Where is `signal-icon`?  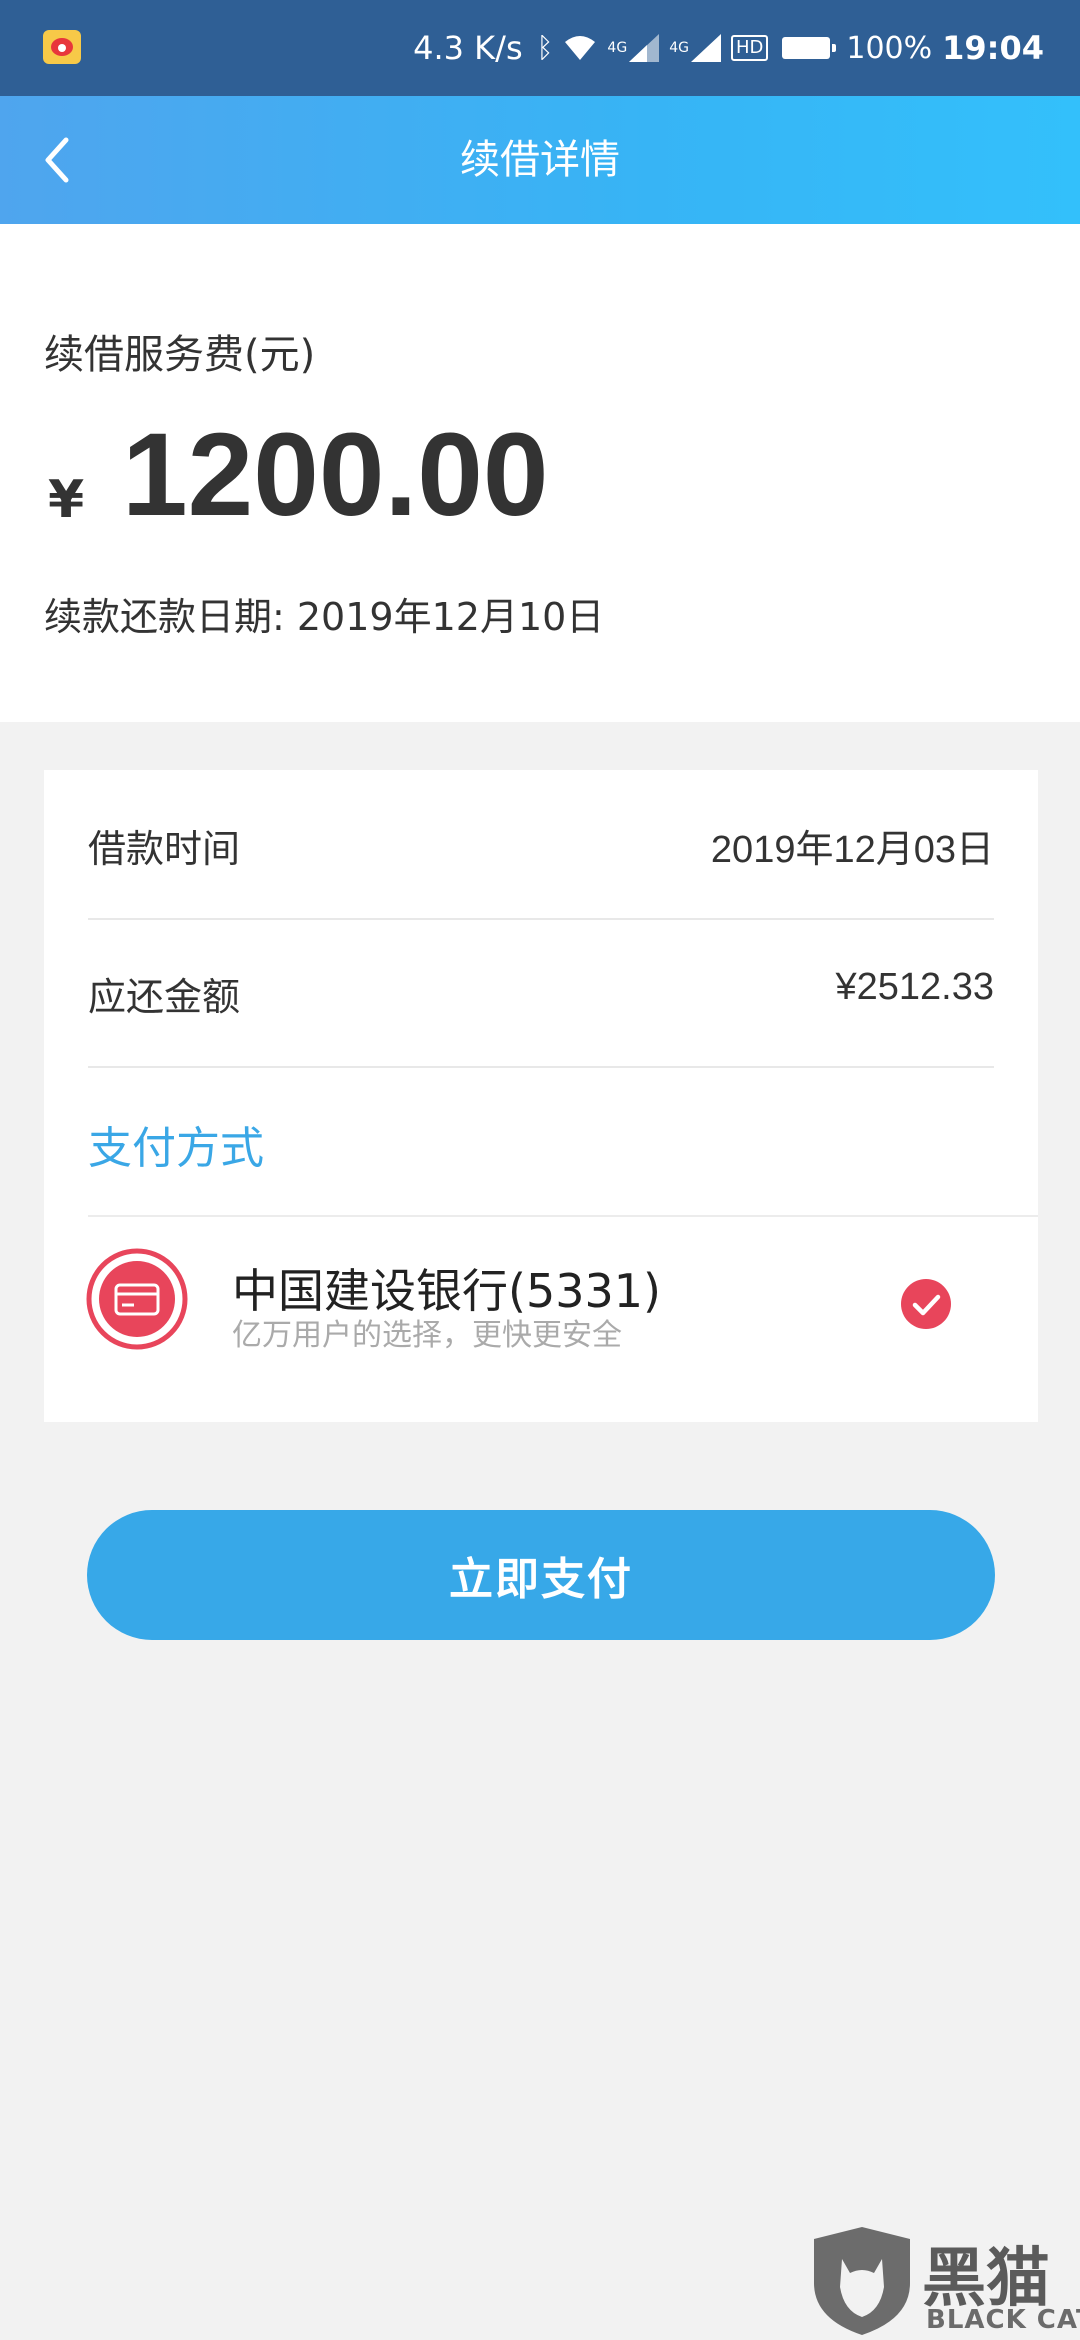 signal-icon is located at coordinates (644, 48).